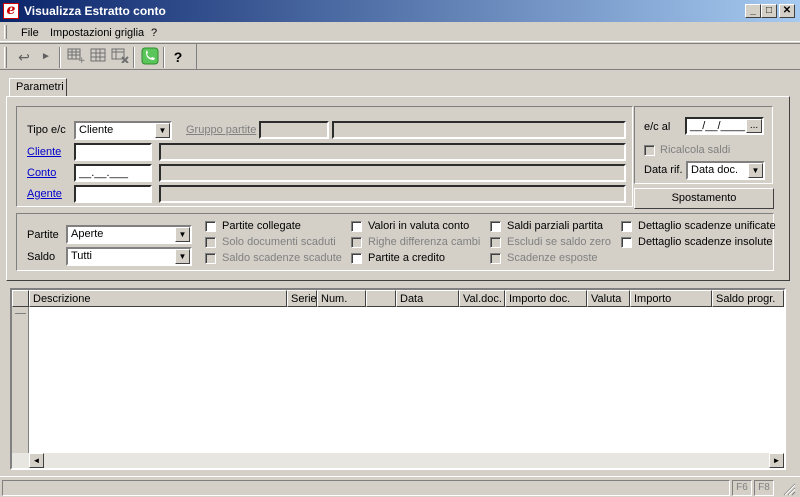  I want to click on scroll-left-icon: ◄, so click(36, 460).